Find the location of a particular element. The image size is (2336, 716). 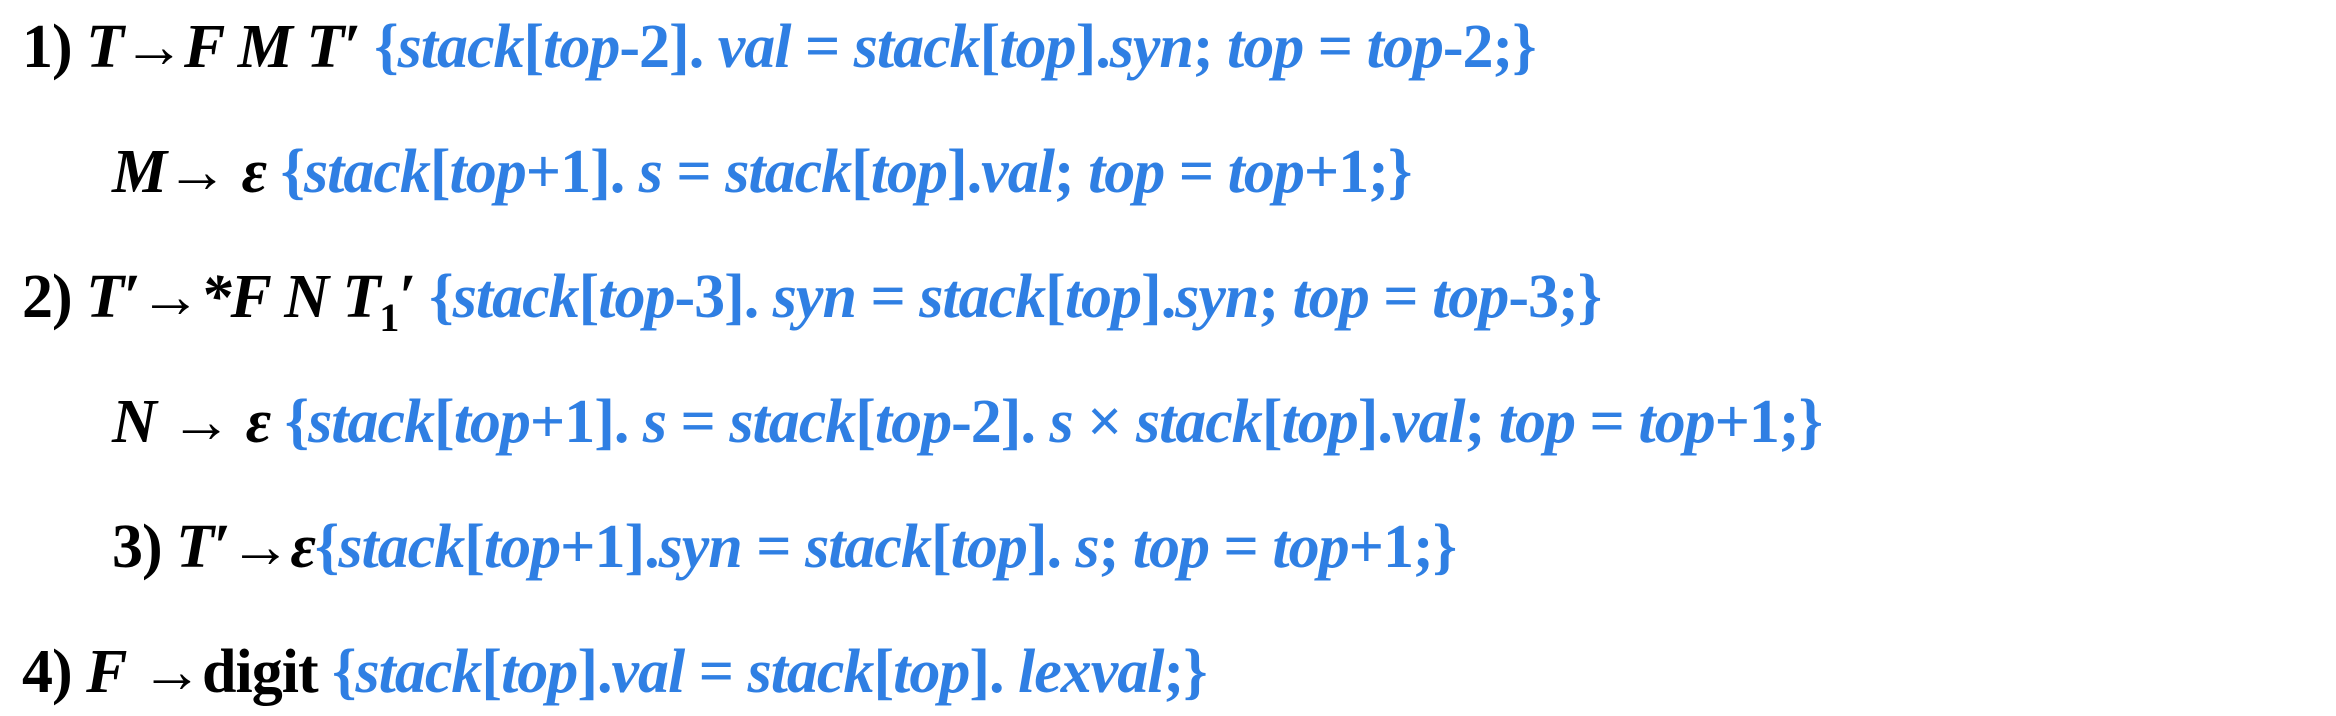

rule-2-arrow: → is located at coordinates (170, 297).